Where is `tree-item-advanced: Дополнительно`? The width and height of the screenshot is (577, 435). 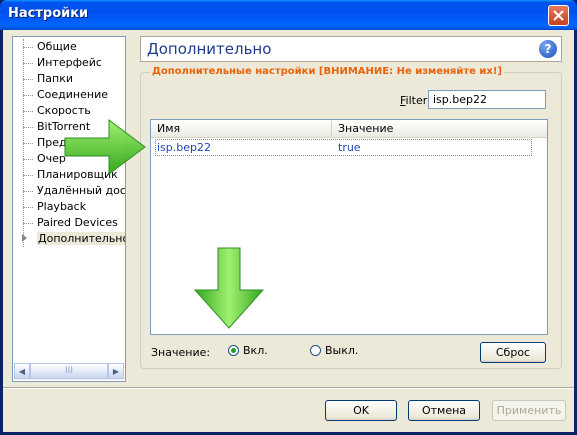 tree-item-advanced: Дополнительно is located at coordinates (69, 239).